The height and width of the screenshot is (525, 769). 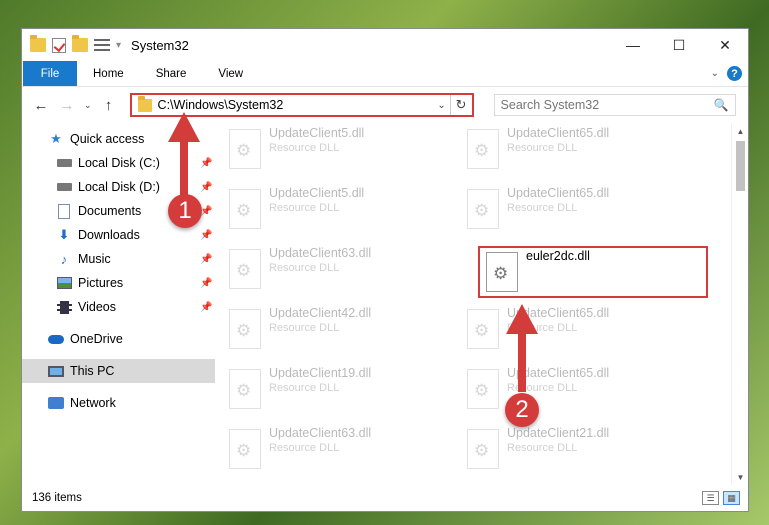 What do you see at coordinates (118, 139) in the screenshot?
I see `sidebar-item-quick-access: ★ Quick access` at bounding box center [118, 139].